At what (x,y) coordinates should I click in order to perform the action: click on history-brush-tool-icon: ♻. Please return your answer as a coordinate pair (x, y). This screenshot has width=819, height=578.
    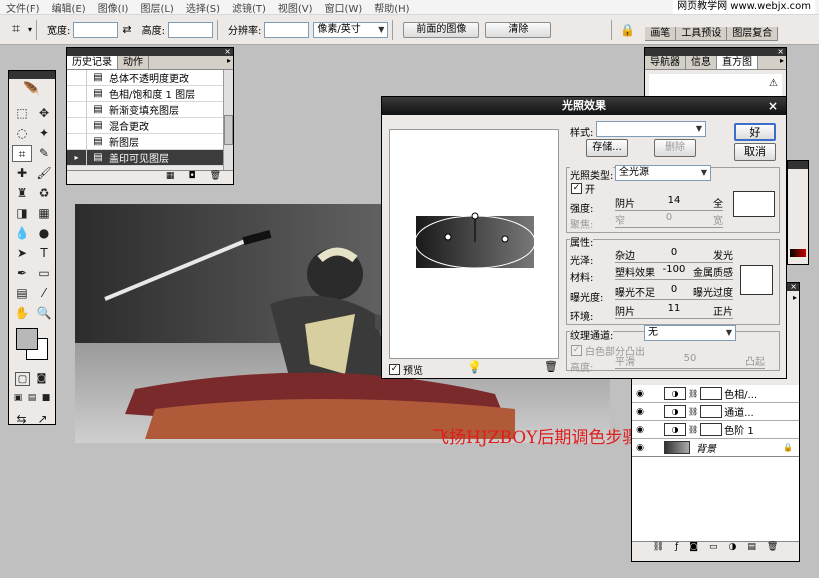
    Looking at the image, I should click on (44, 193).